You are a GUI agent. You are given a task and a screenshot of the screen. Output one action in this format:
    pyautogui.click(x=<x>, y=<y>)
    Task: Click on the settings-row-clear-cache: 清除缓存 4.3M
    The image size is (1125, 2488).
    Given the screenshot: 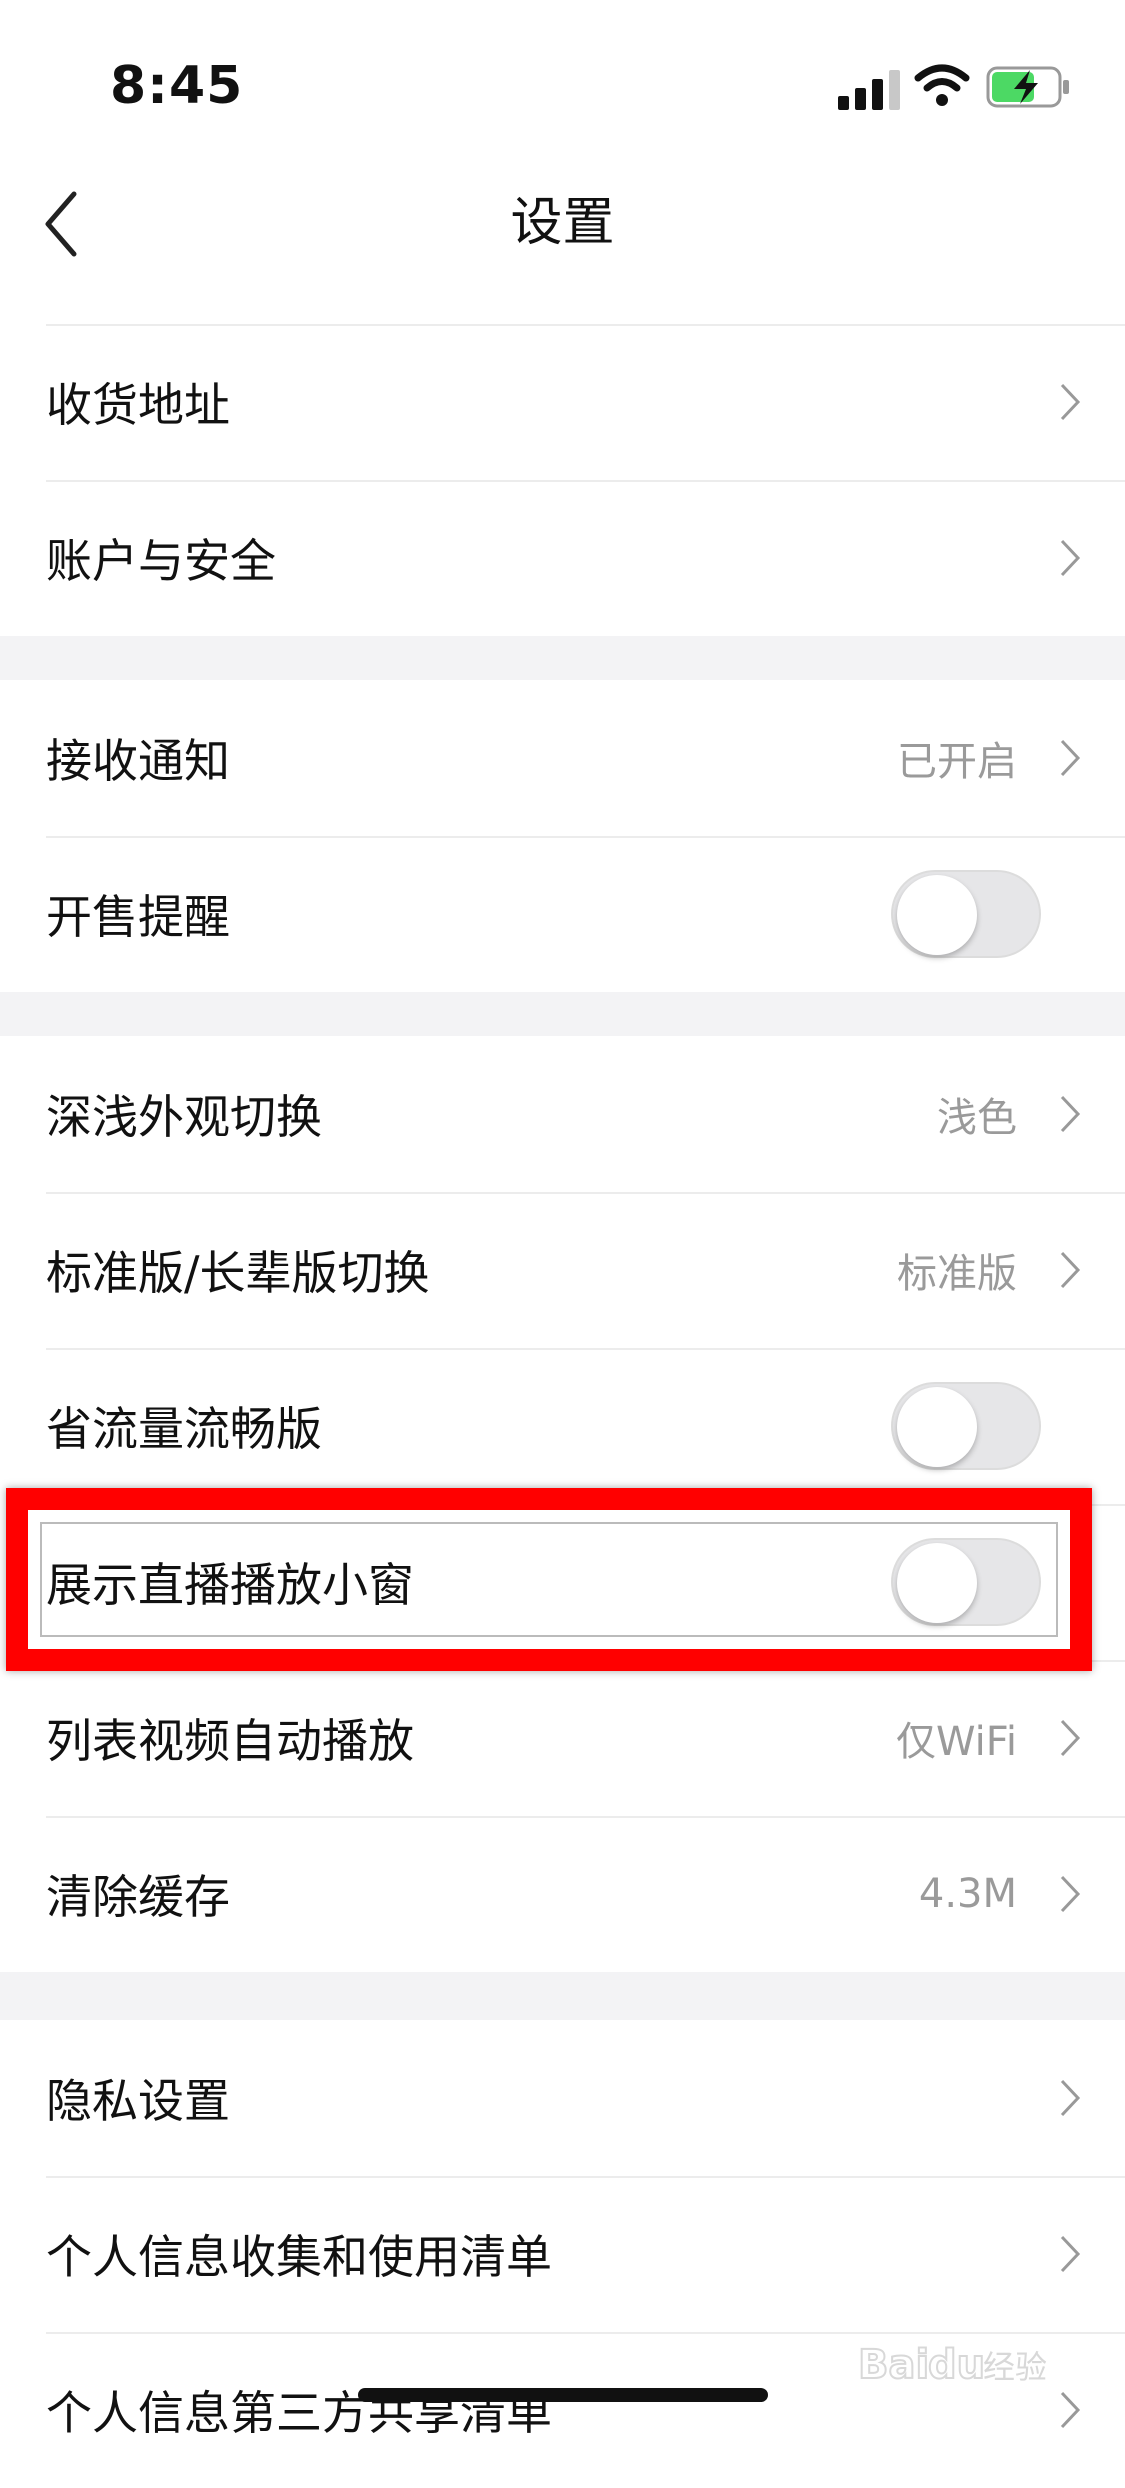 What is the action you would take?
    pyautogui.click(x=562, y=1894)
    